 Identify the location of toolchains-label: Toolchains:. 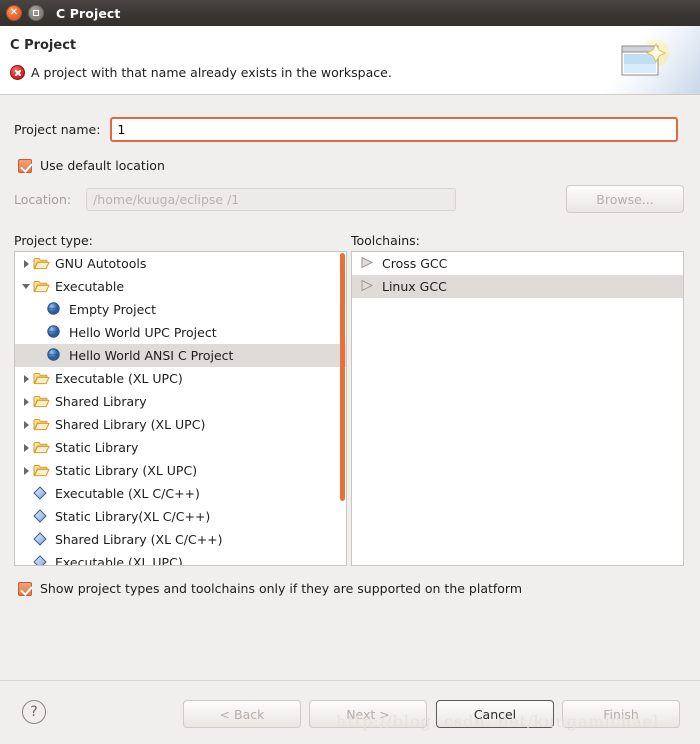
(385, 240).